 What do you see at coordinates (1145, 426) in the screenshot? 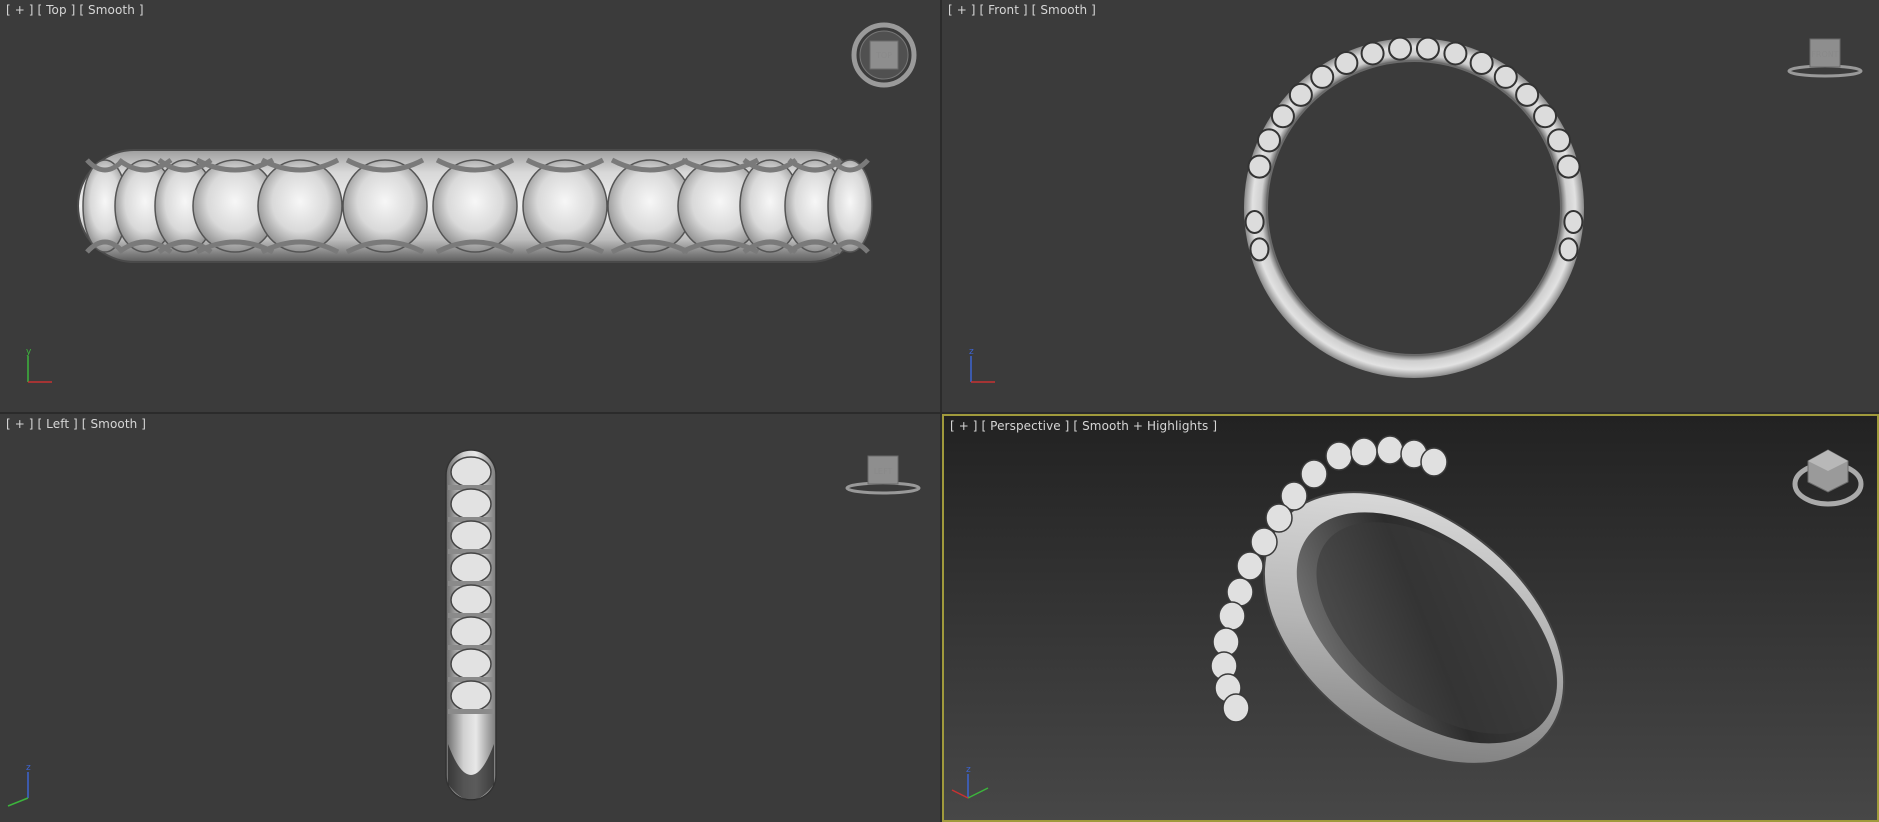
I see `viewport-shading-button: [ Smooth + Highlights ]` at bounding box center [1145, 426].